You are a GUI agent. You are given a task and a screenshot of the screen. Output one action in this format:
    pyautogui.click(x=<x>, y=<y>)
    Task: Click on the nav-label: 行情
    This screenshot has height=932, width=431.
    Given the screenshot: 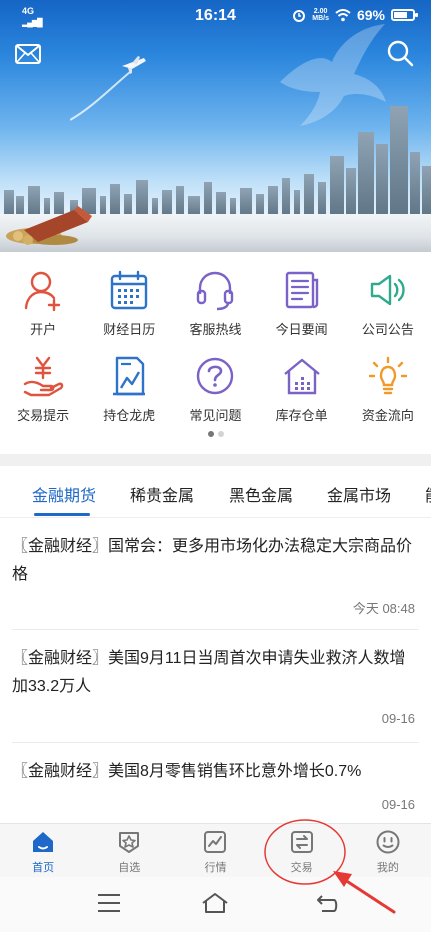 What is the action you would take?
    pyautogui.click(x=215, y=868)
    